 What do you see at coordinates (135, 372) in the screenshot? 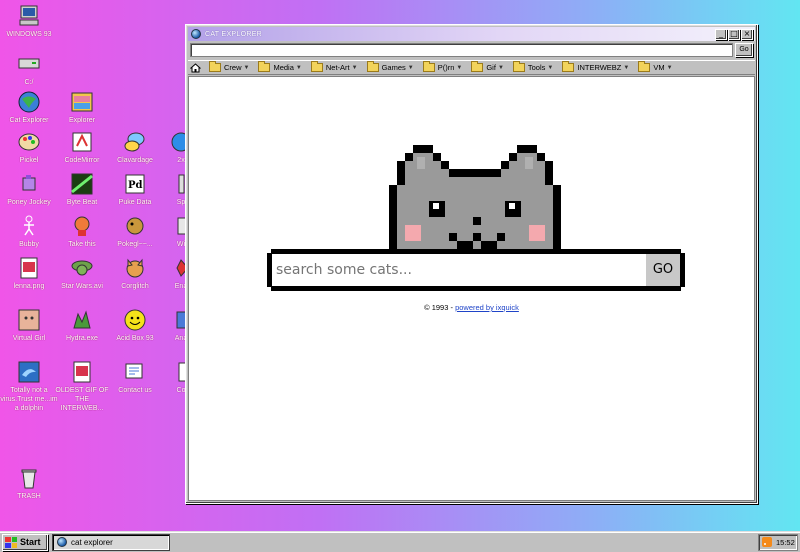
I see `contact-icon` at bounding box center [135, 372].